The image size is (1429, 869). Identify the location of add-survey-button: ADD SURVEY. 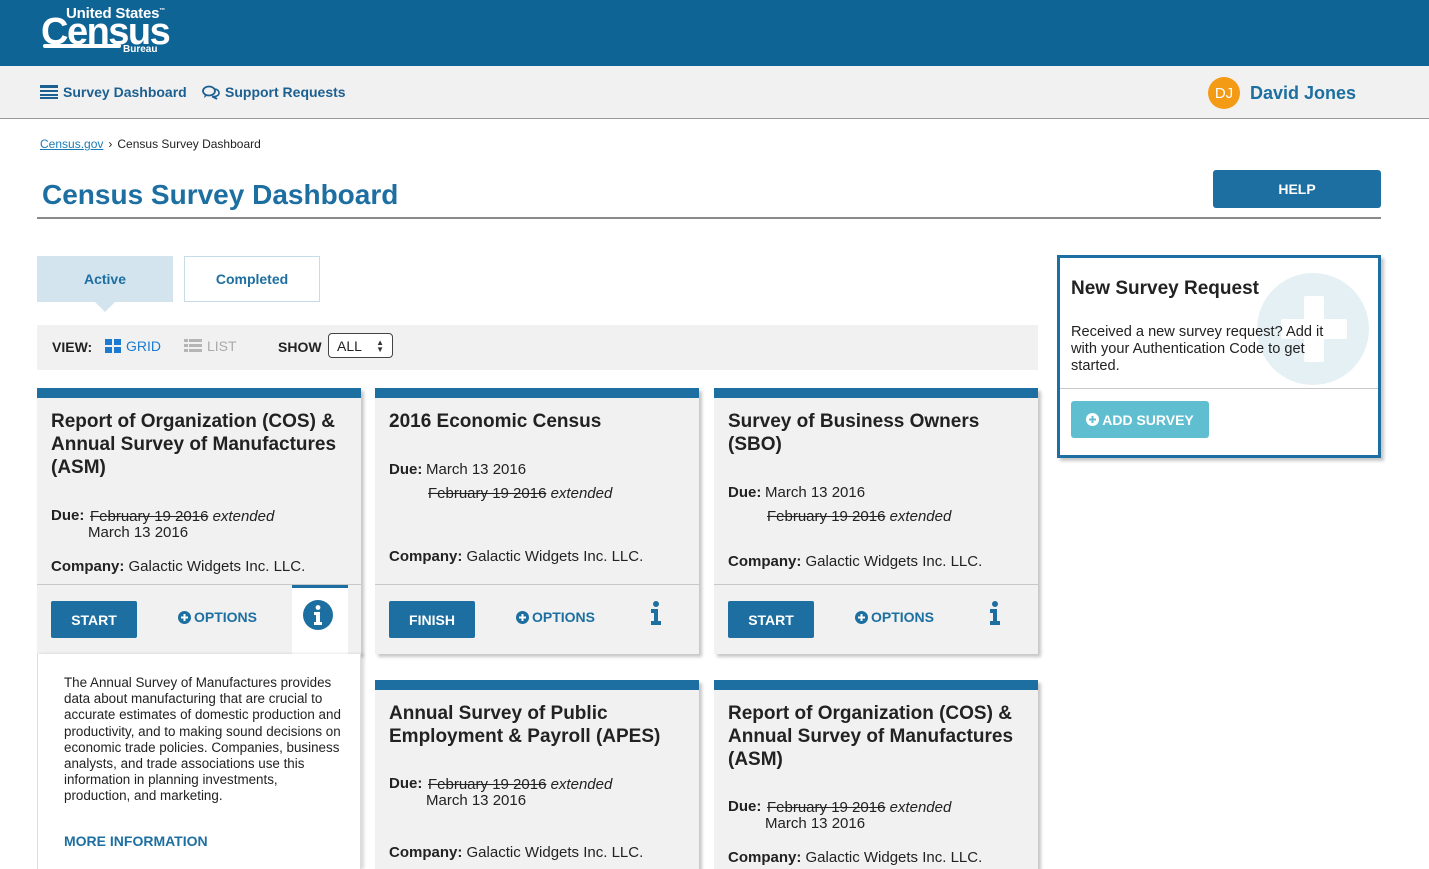
(1140, 419).